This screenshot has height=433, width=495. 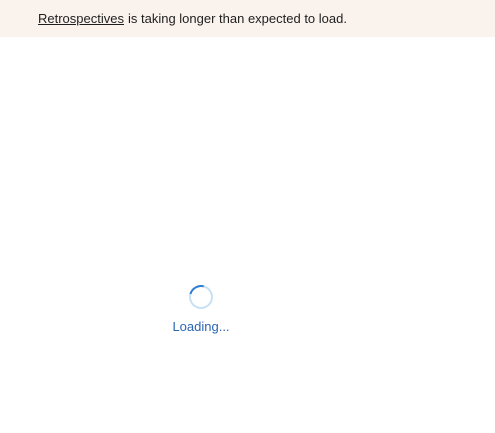 I want to click on slow-load-message: is taking longer than expected to load., so click(x=237, y=18).